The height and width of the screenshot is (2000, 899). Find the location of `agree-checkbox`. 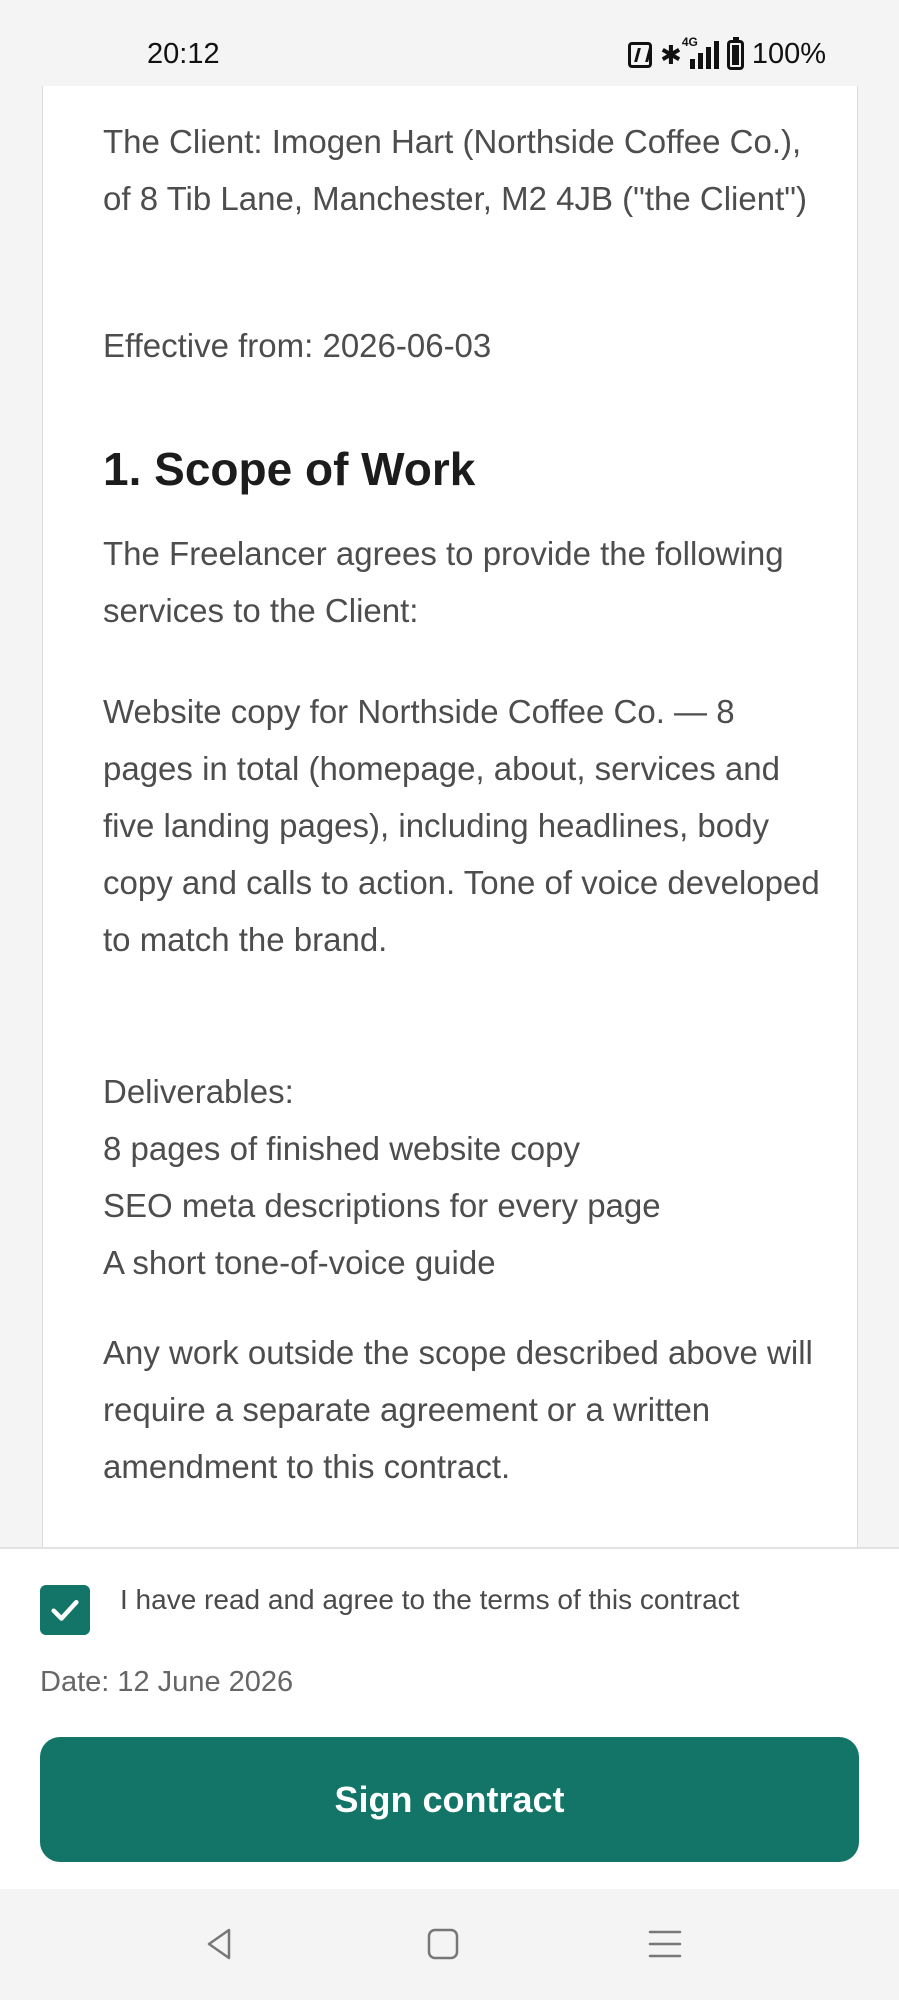

agree-checkbox is located at coordinates (65, 1610).